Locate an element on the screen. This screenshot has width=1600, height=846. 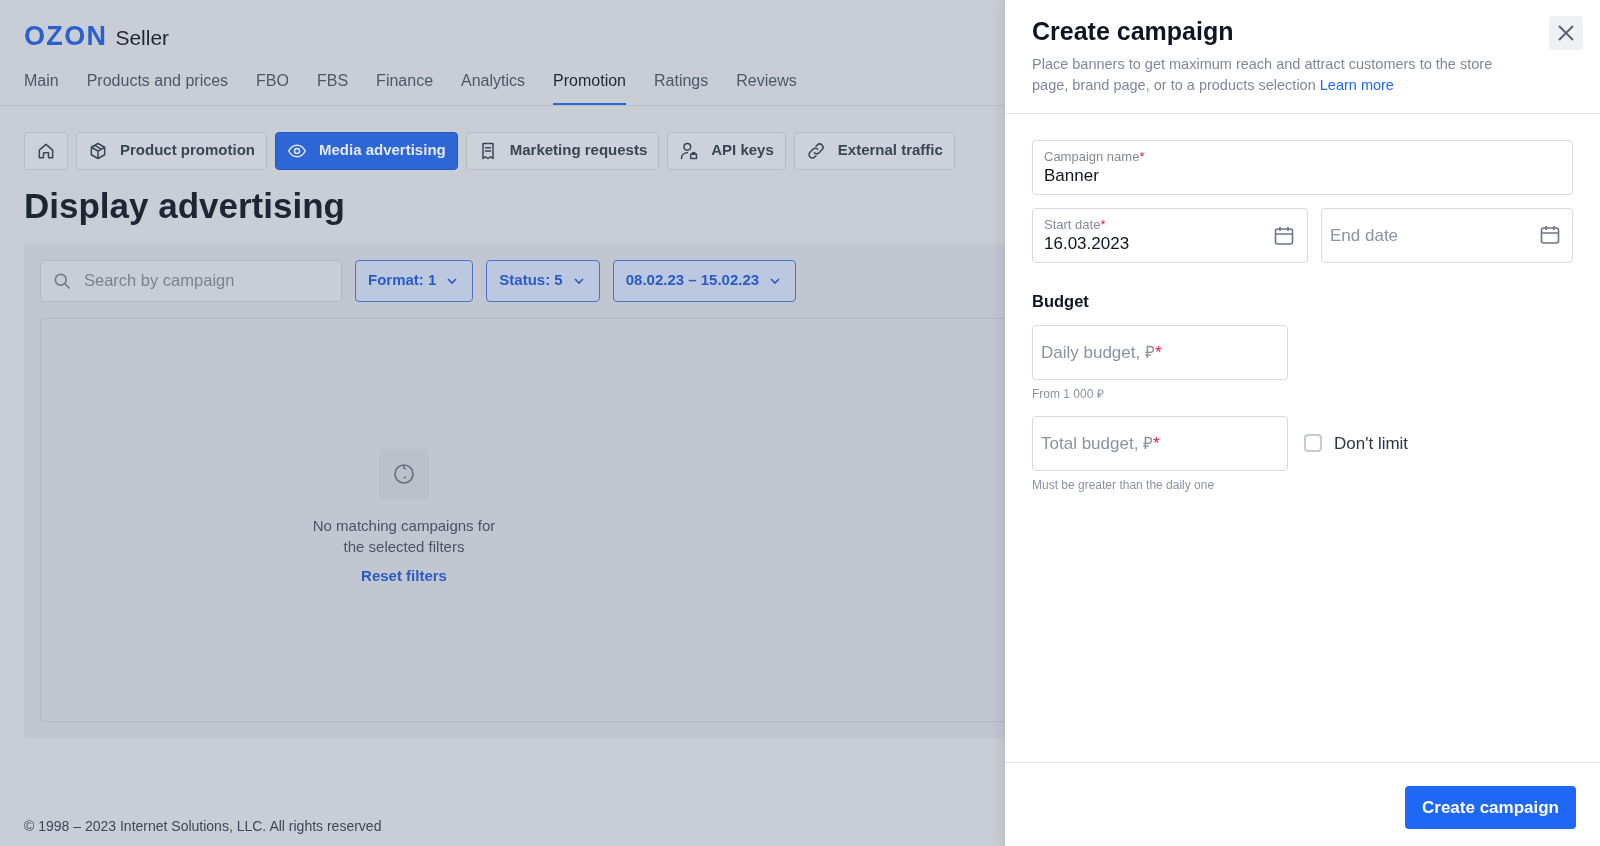
reset-filters-link: Reset filters is located at coordinates (404, 575).